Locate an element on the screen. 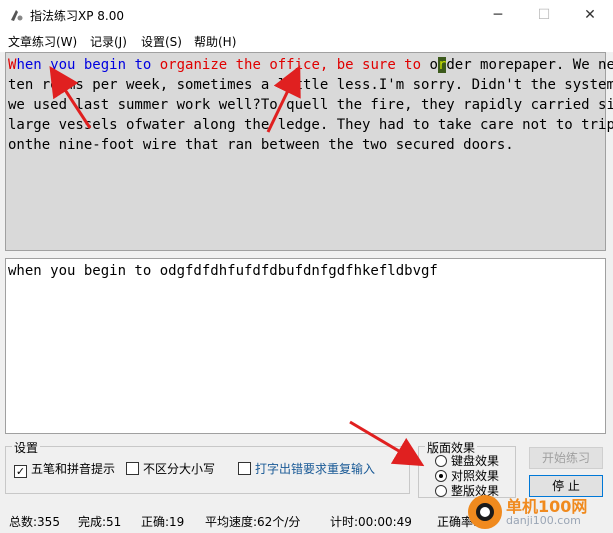 Image resolution: width=613 pixels, height=533 pixels. minimize-button: ─ is located at coordinates (498, 15).